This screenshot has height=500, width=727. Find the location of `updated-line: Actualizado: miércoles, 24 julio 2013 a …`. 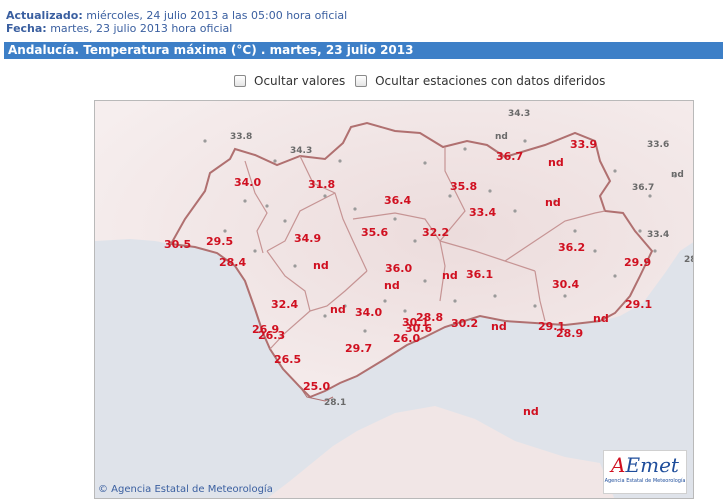

updated-line: Actualizado: miércoles, 24 julio 2013 a … is located at coordinates (176, 15).